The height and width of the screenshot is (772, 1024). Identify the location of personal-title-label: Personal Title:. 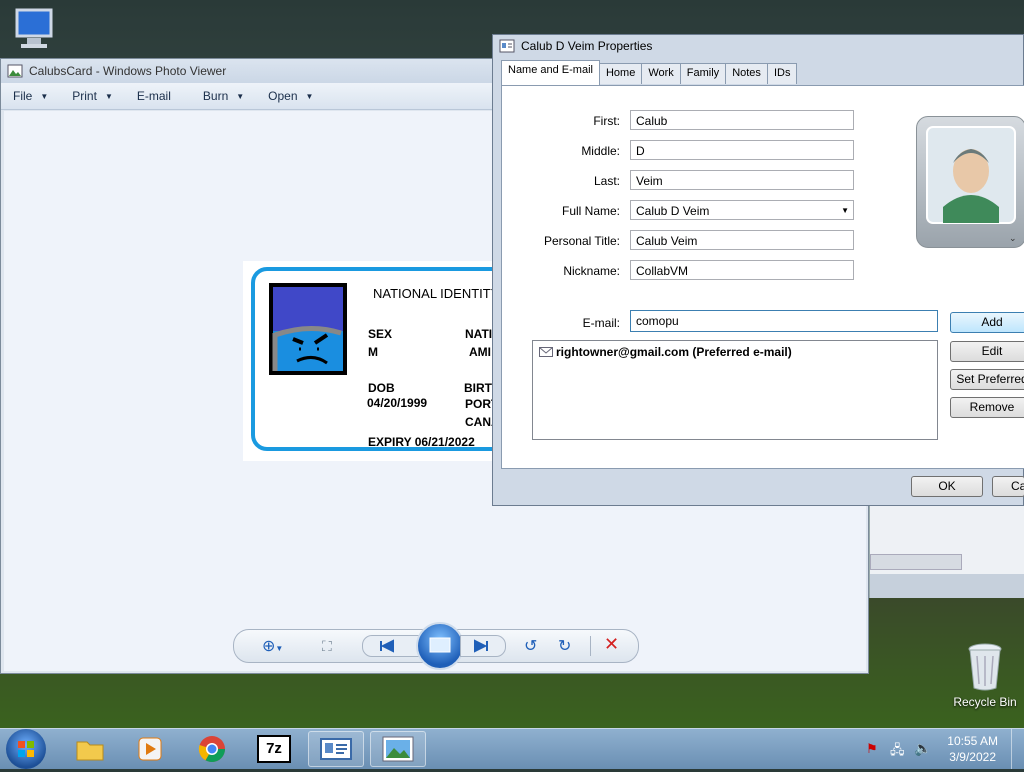
(581, 241).